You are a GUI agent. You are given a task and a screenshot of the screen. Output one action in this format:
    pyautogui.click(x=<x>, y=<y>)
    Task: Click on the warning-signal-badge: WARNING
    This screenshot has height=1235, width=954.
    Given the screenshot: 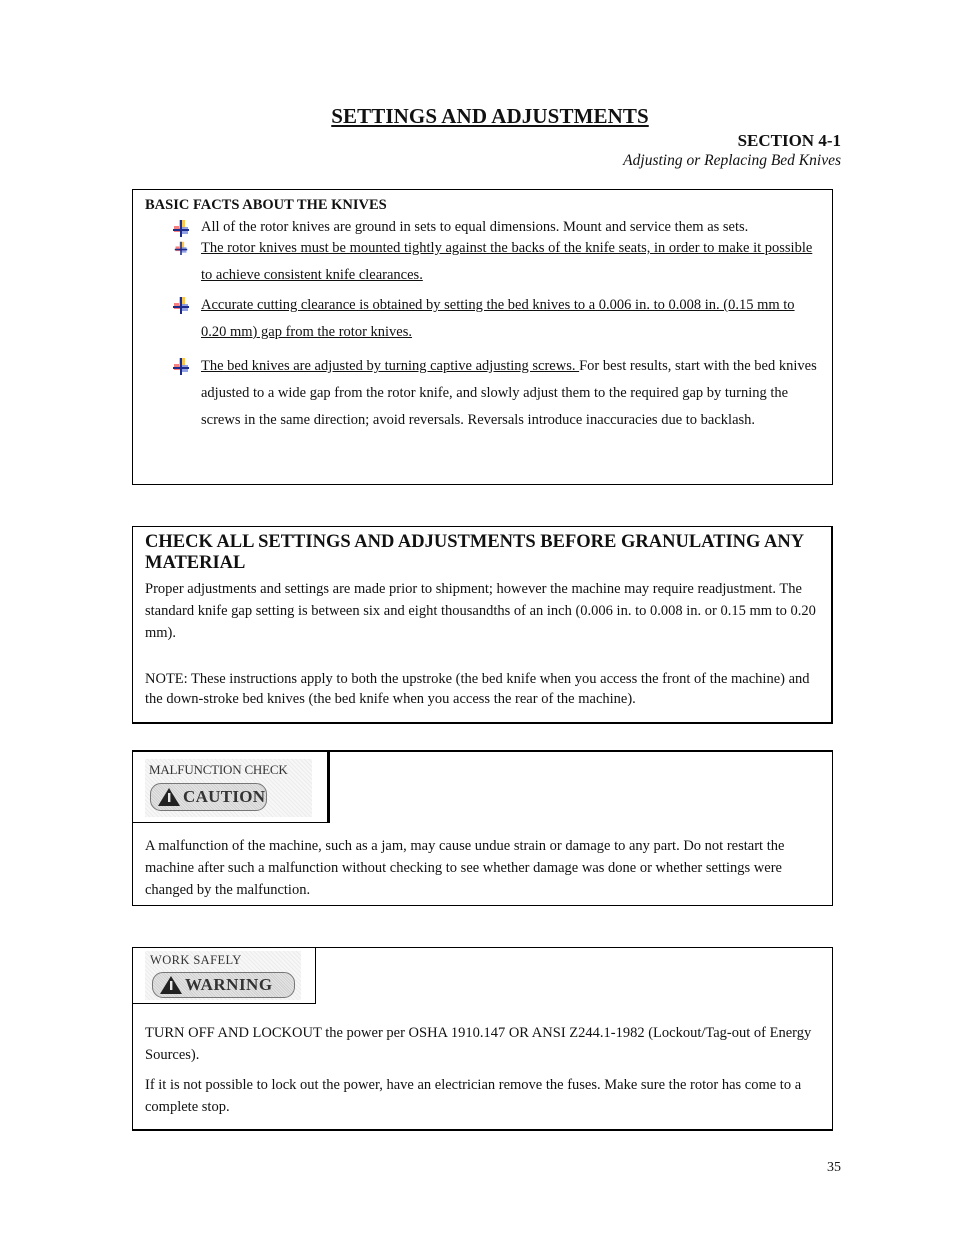 What is the action you would take?
    pyautogui.click(x=223, y=985)
    